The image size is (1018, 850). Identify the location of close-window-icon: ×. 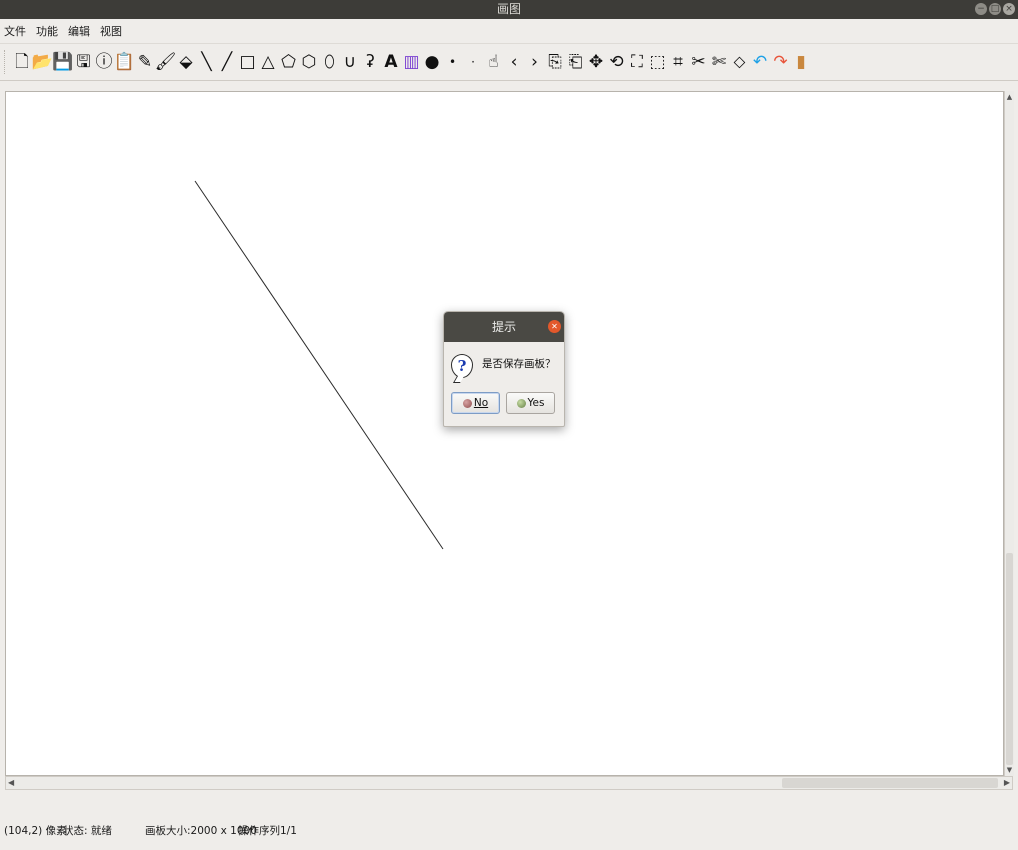
(1009, 9).